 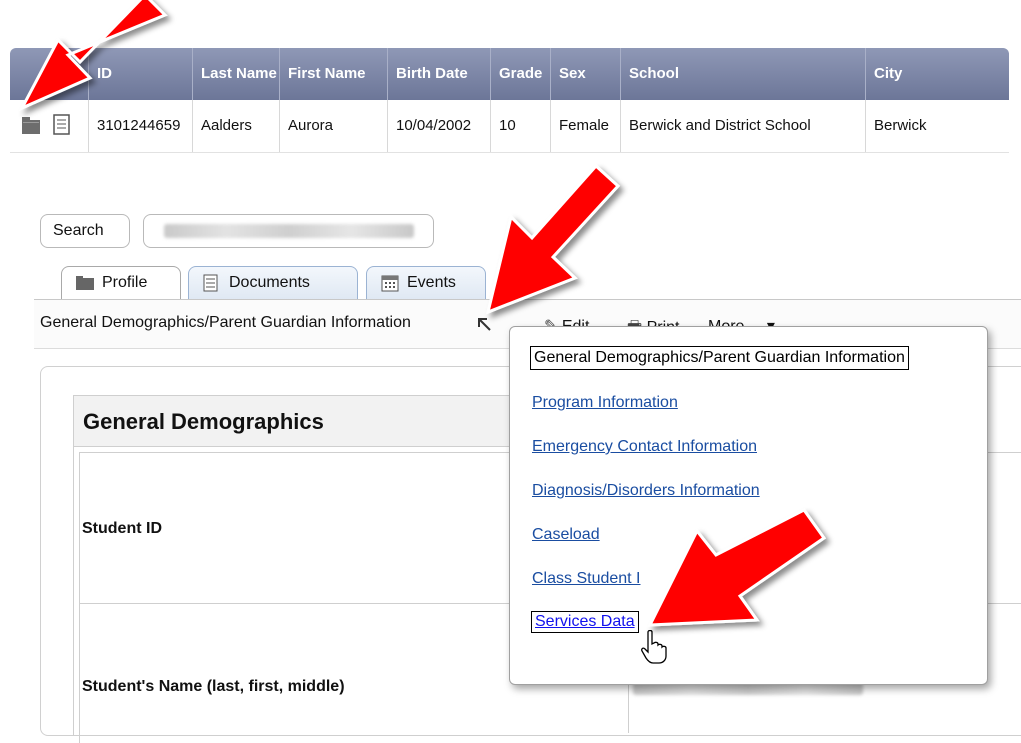 I want to click on menu-item-program-information: Program Information, so click(x=605, y=403).